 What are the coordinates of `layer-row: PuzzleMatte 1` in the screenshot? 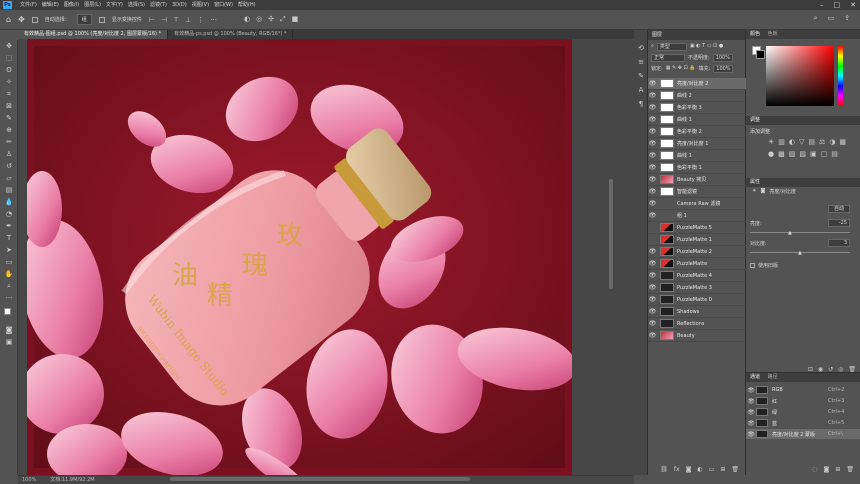 It's located at (697, 240).